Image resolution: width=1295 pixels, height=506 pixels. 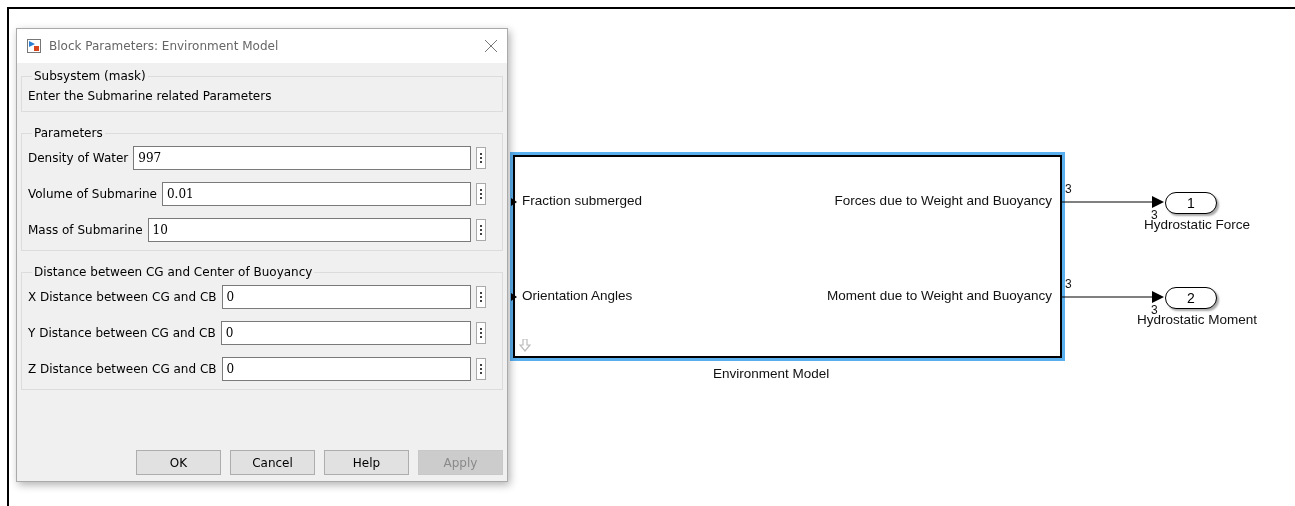 What do you see at coordinates (68, 133) in the screenshot?
I see `group-title: Parameters` at bounding box center [68, 133].